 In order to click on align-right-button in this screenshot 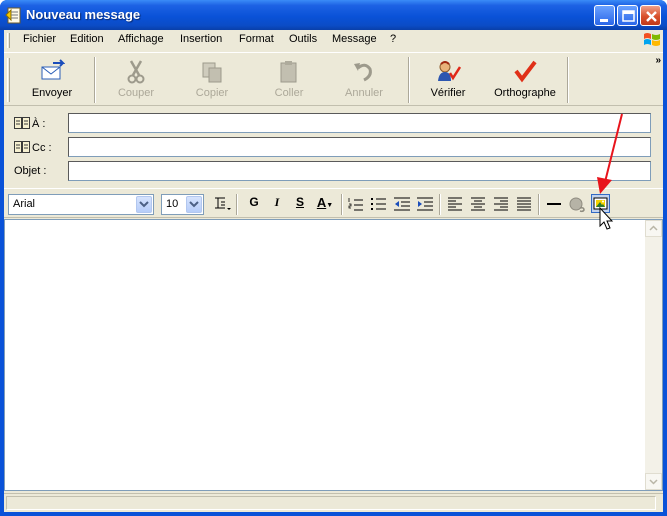, I will do `click(501, 204)`.